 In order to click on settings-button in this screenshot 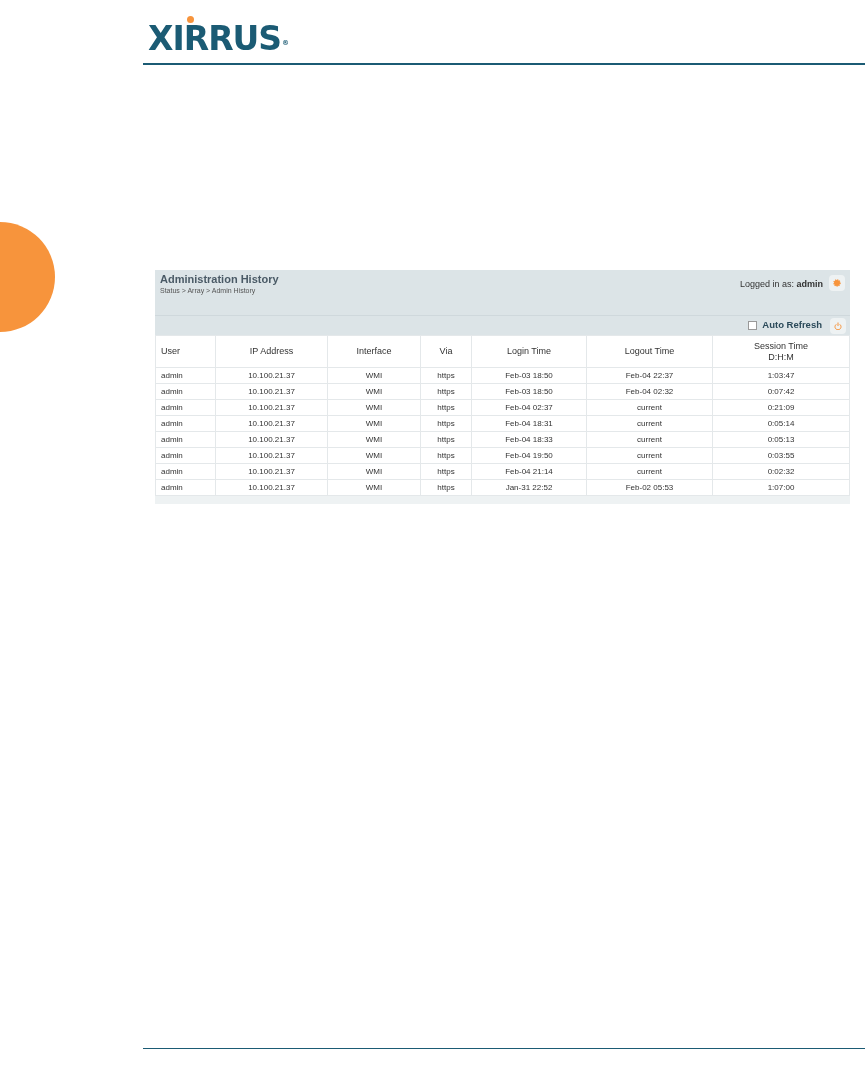, I will do `click(837, 283)`.